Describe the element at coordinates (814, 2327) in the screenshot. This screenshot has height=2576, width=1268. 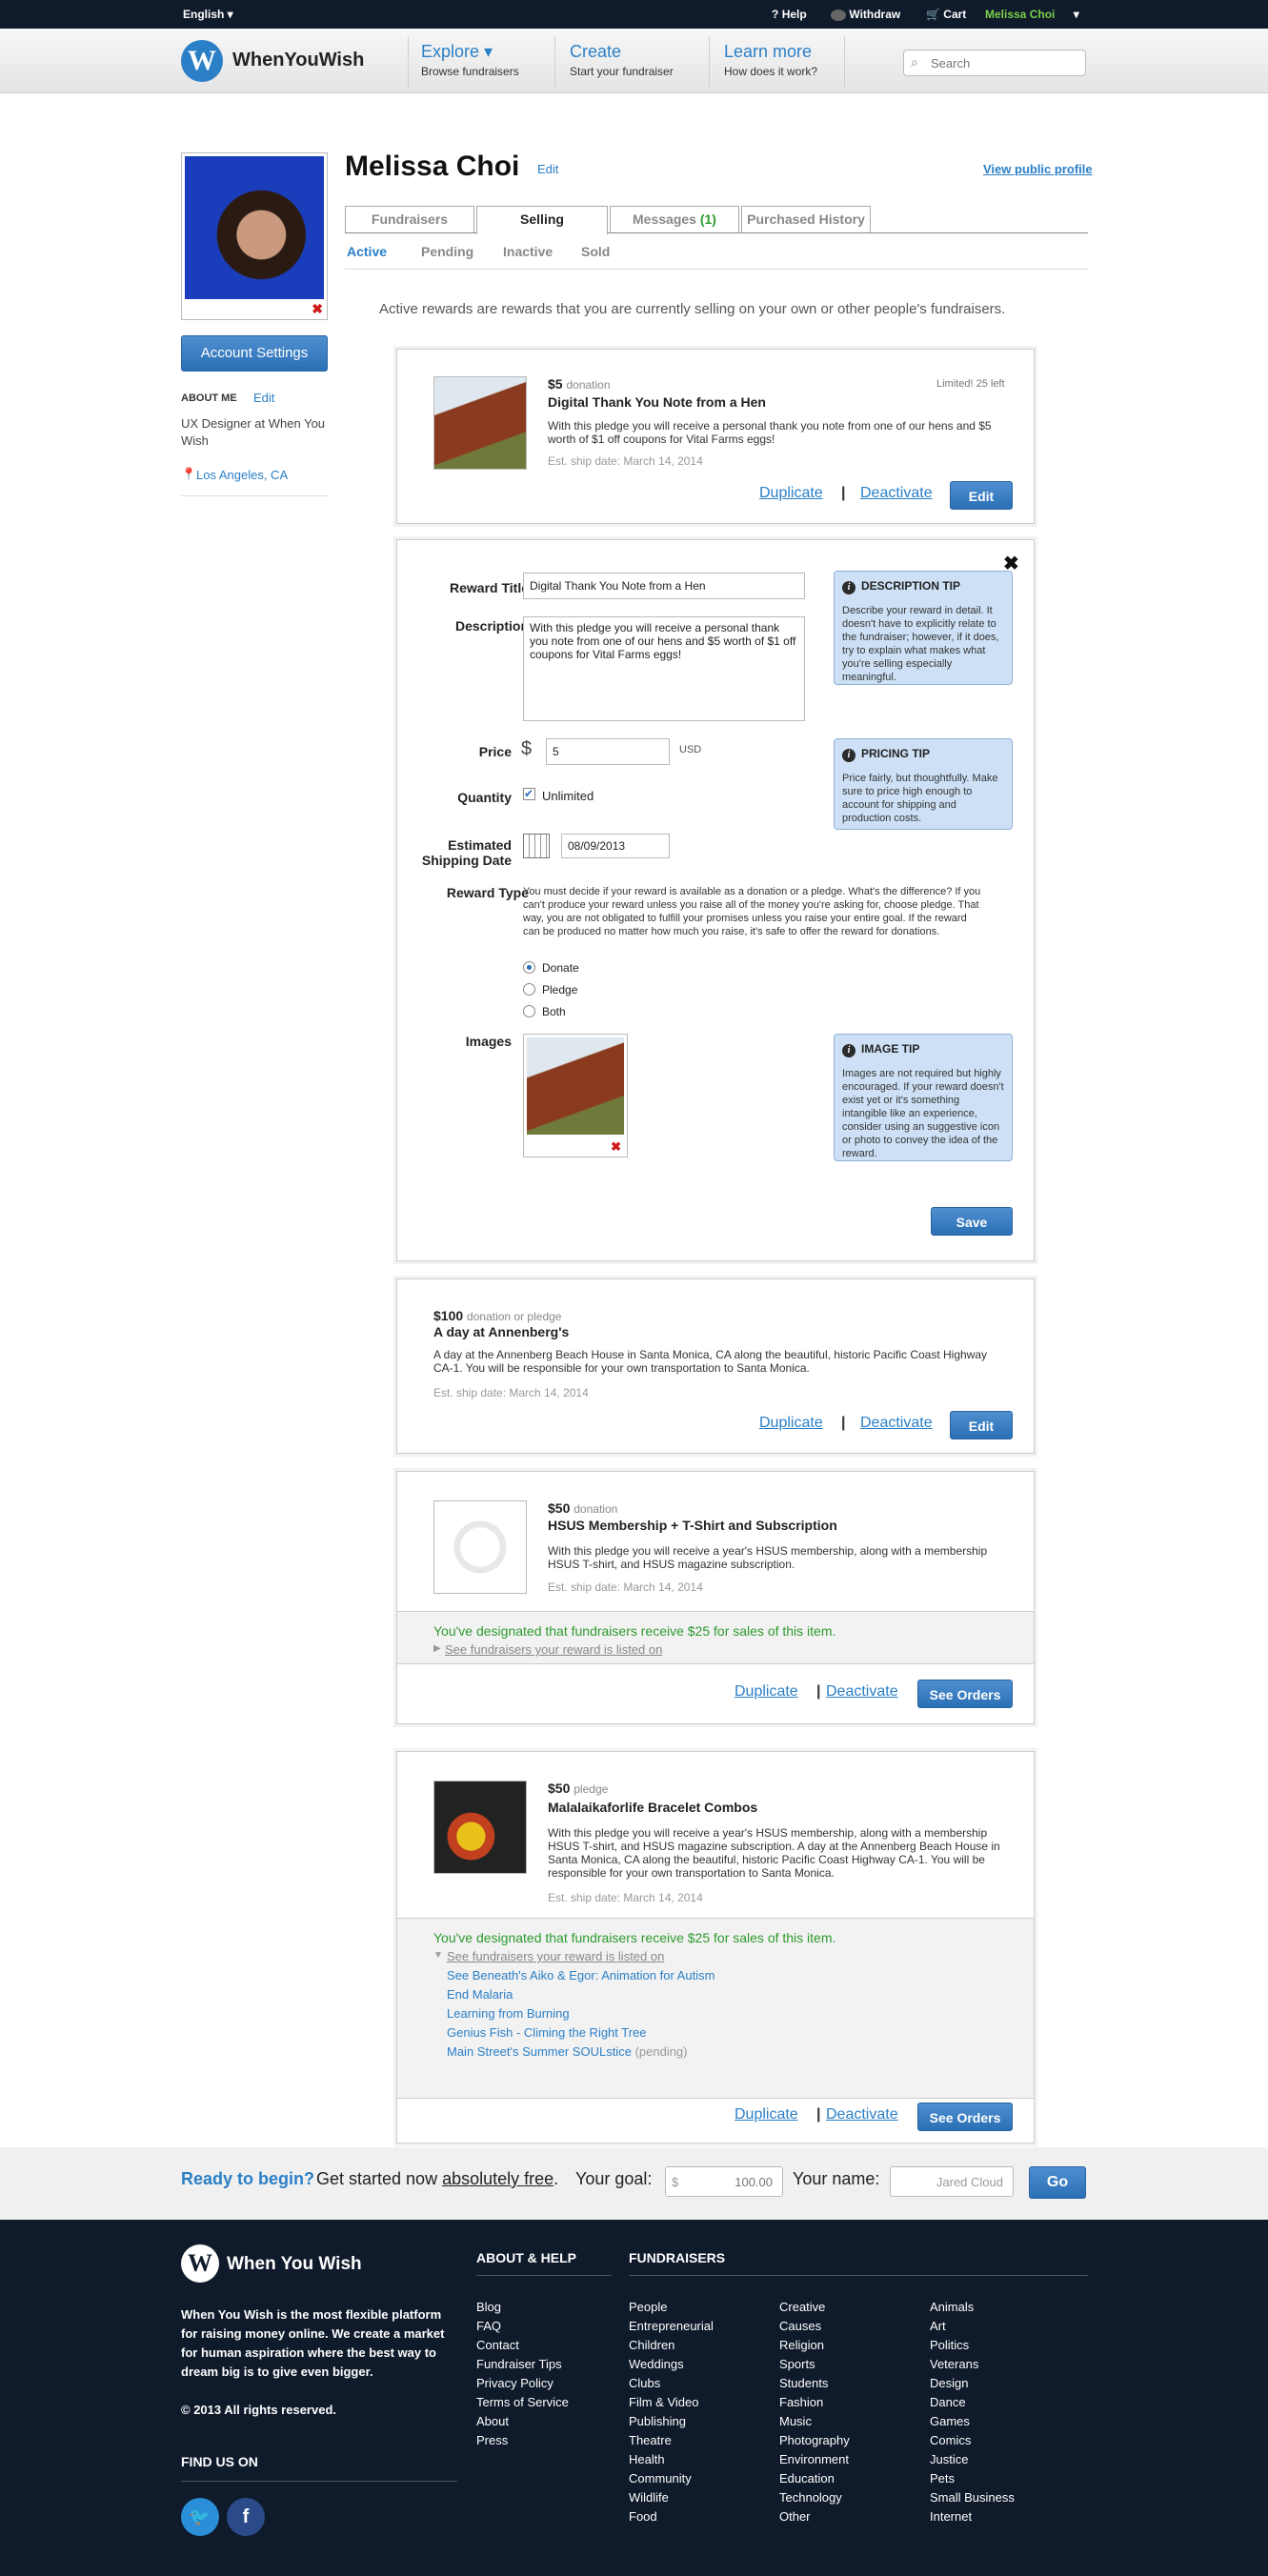
I see `category-link: Causes` at that location.